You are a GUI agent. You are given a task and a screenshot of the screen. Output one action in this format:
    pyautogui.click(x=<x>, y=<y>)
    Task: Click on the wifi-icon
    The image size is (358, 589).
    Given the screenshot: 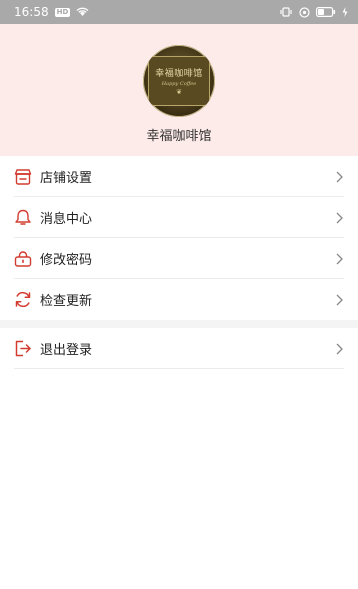 What is the action you would take?
    pyautogui.click(x=82, y=12)
    